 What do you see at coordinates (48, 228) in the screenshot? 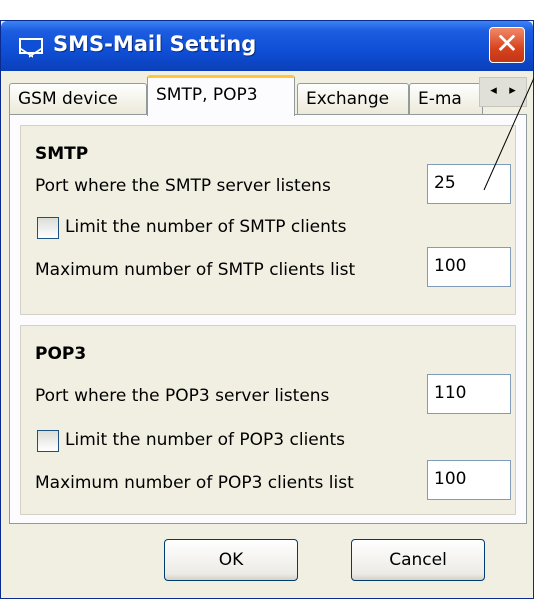
I see `smtp-limit-checkbox` at bounding box center [48, 228].